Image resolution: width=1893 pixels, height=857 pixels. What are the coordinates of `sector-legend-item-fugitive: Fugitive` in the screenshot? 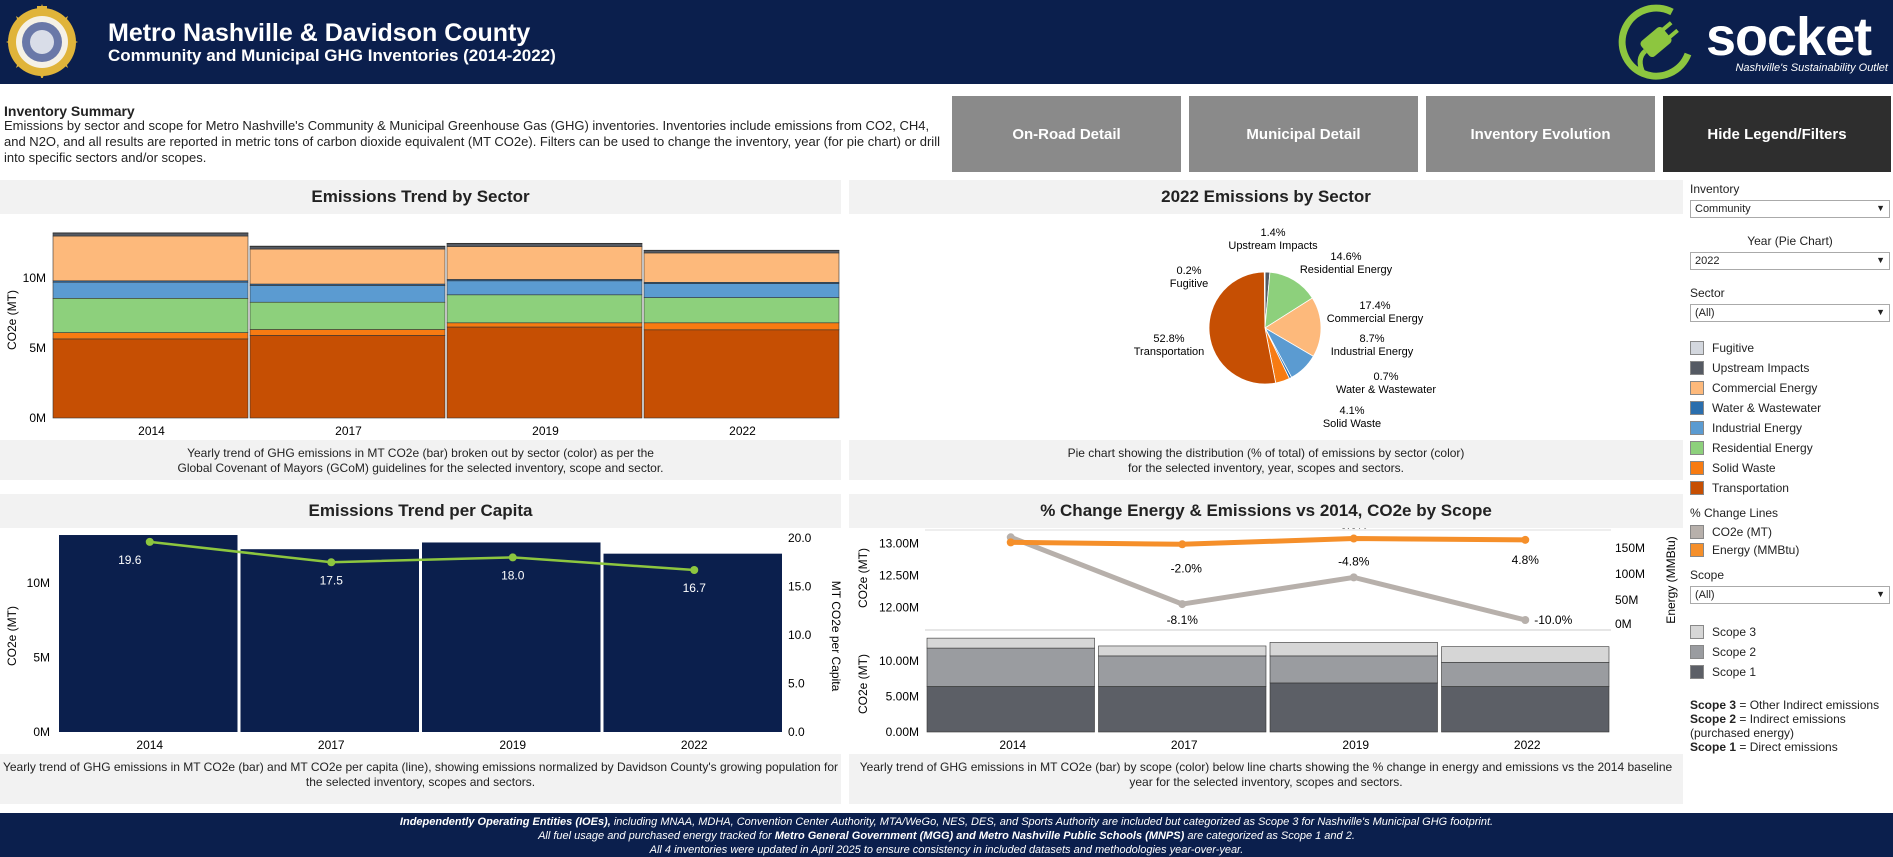 It's located at (1722, 348).